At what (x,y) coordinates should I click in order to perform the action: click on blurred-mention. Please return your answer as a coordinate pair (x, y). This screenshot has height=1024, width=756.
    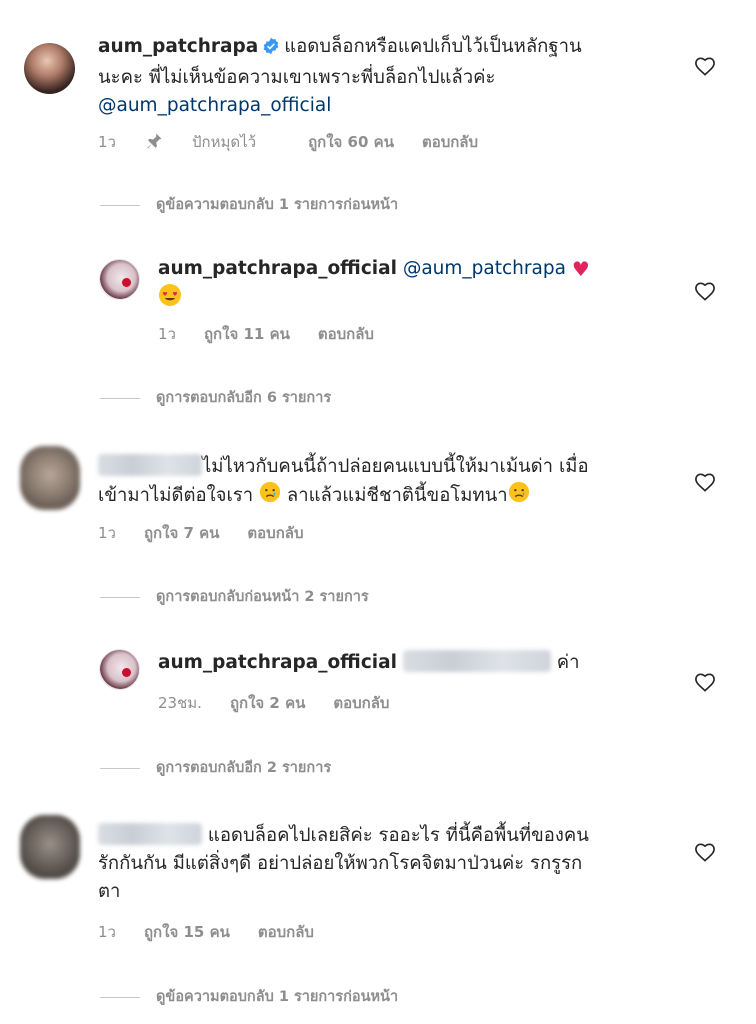
    Looking at the image, I should click on (476, 661).